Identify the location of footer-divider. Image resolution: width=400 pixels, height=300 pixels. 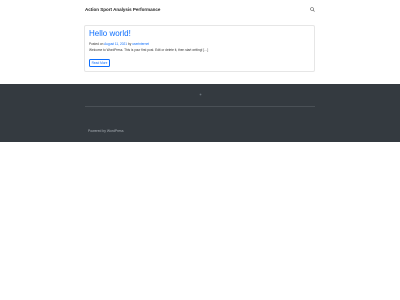
(200, 106).